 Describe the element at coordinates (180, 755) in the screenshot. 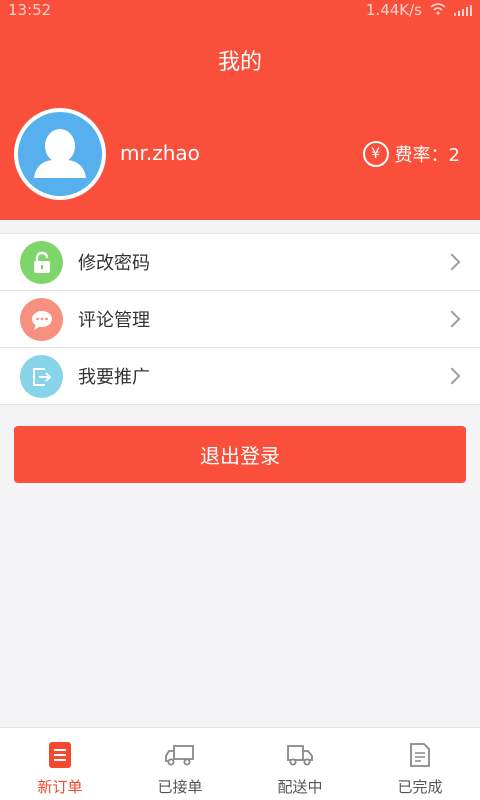

I see `truck-icon` at that location.